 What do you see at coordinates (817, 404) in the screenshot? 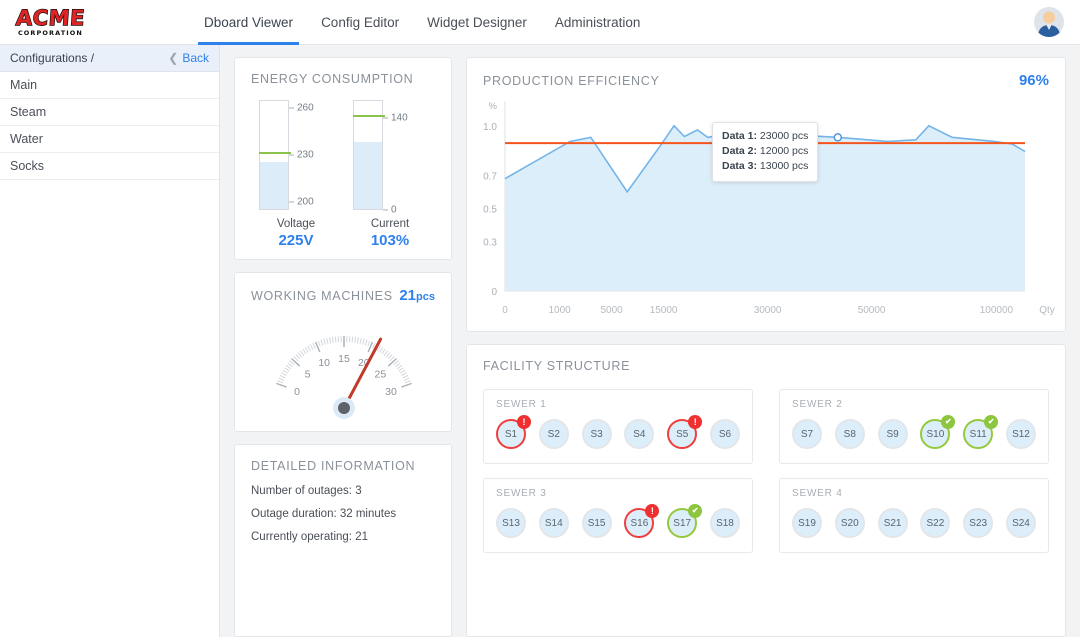
I see `sewer-name: SEWER 2` at bounding box center [817, 404].